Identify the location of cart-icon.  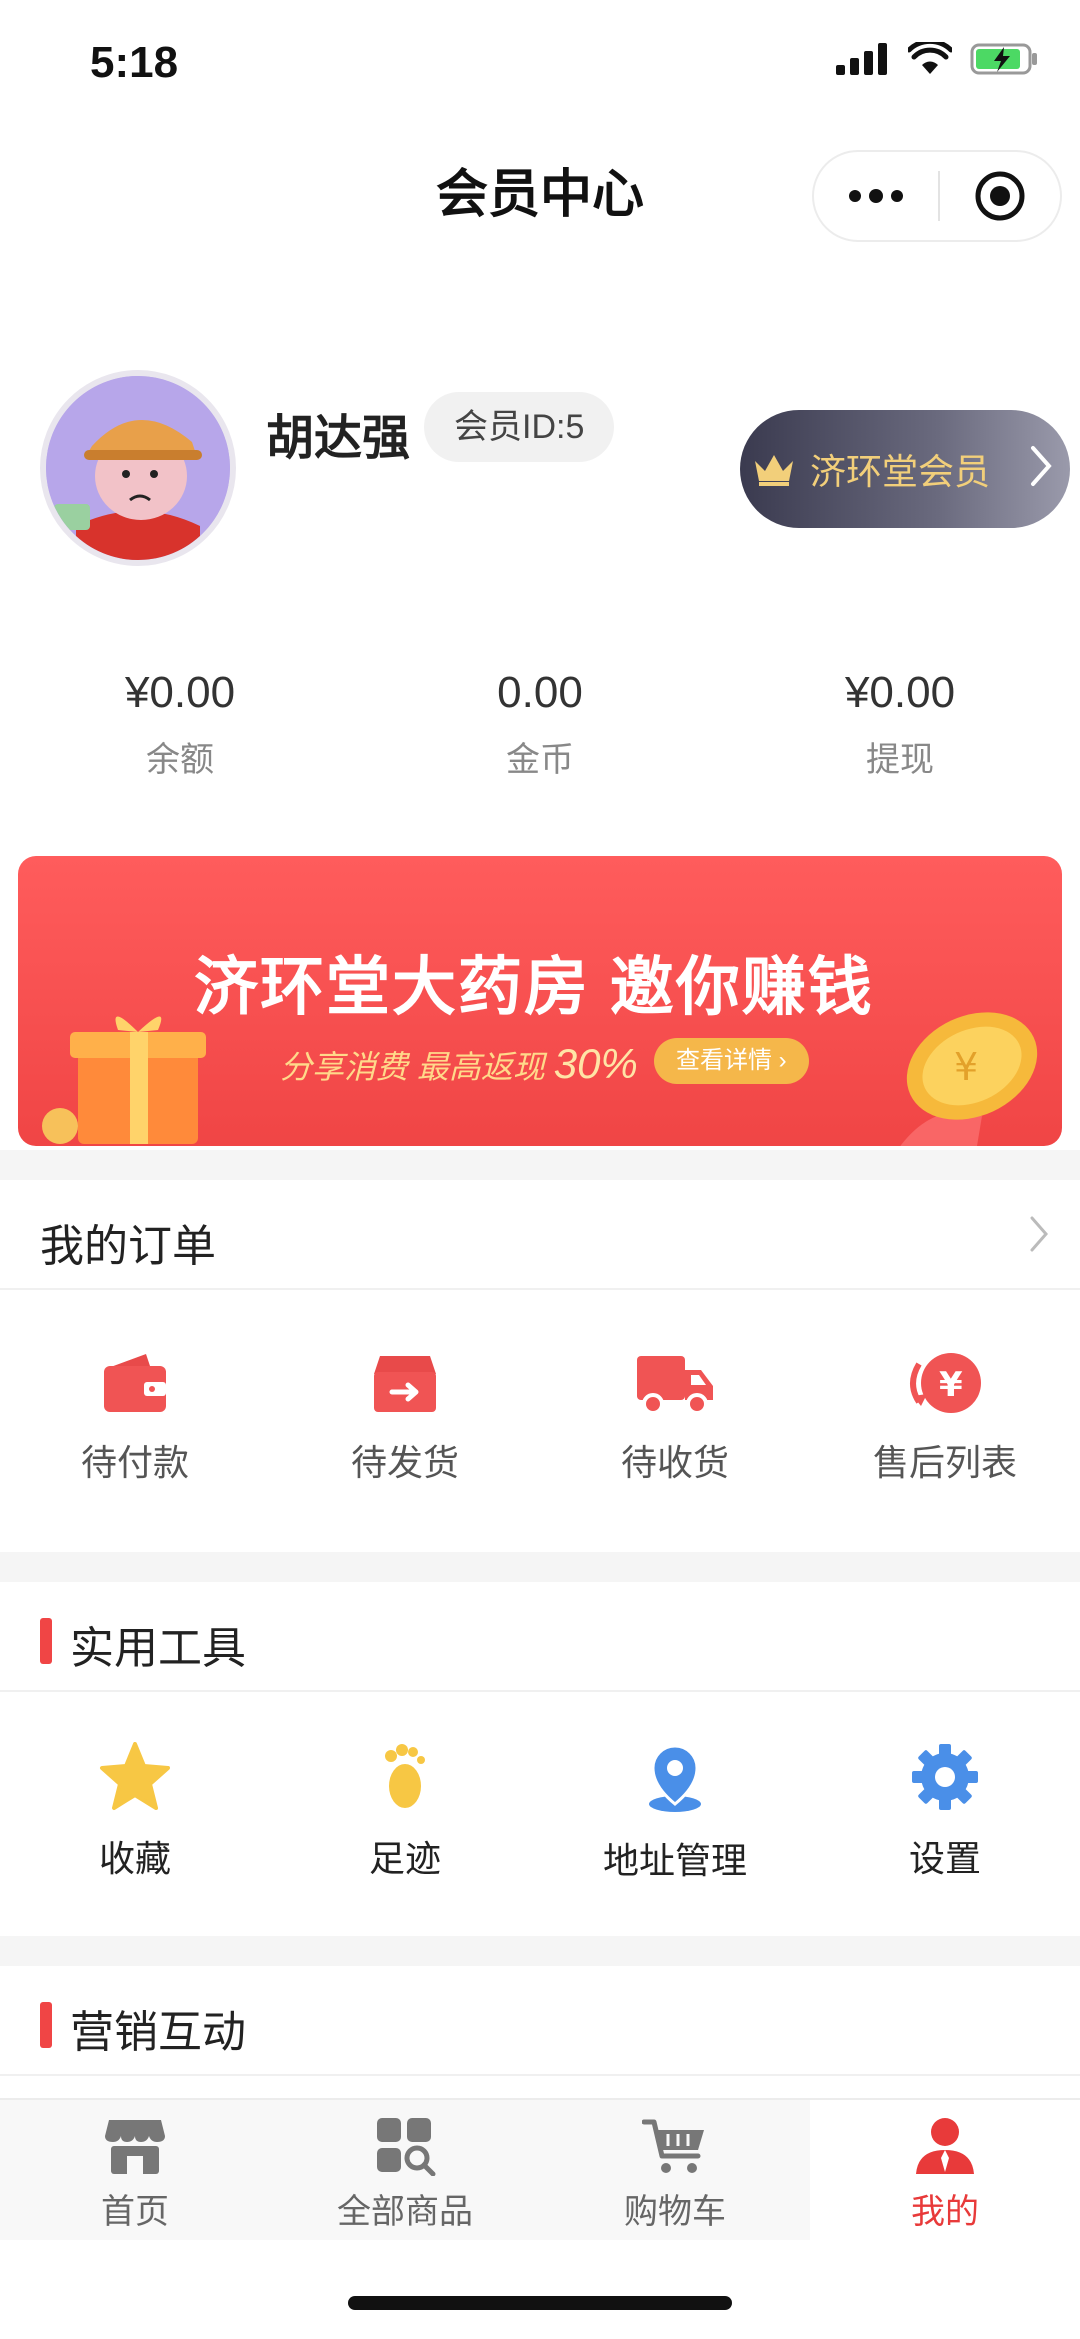
(673, 2146).